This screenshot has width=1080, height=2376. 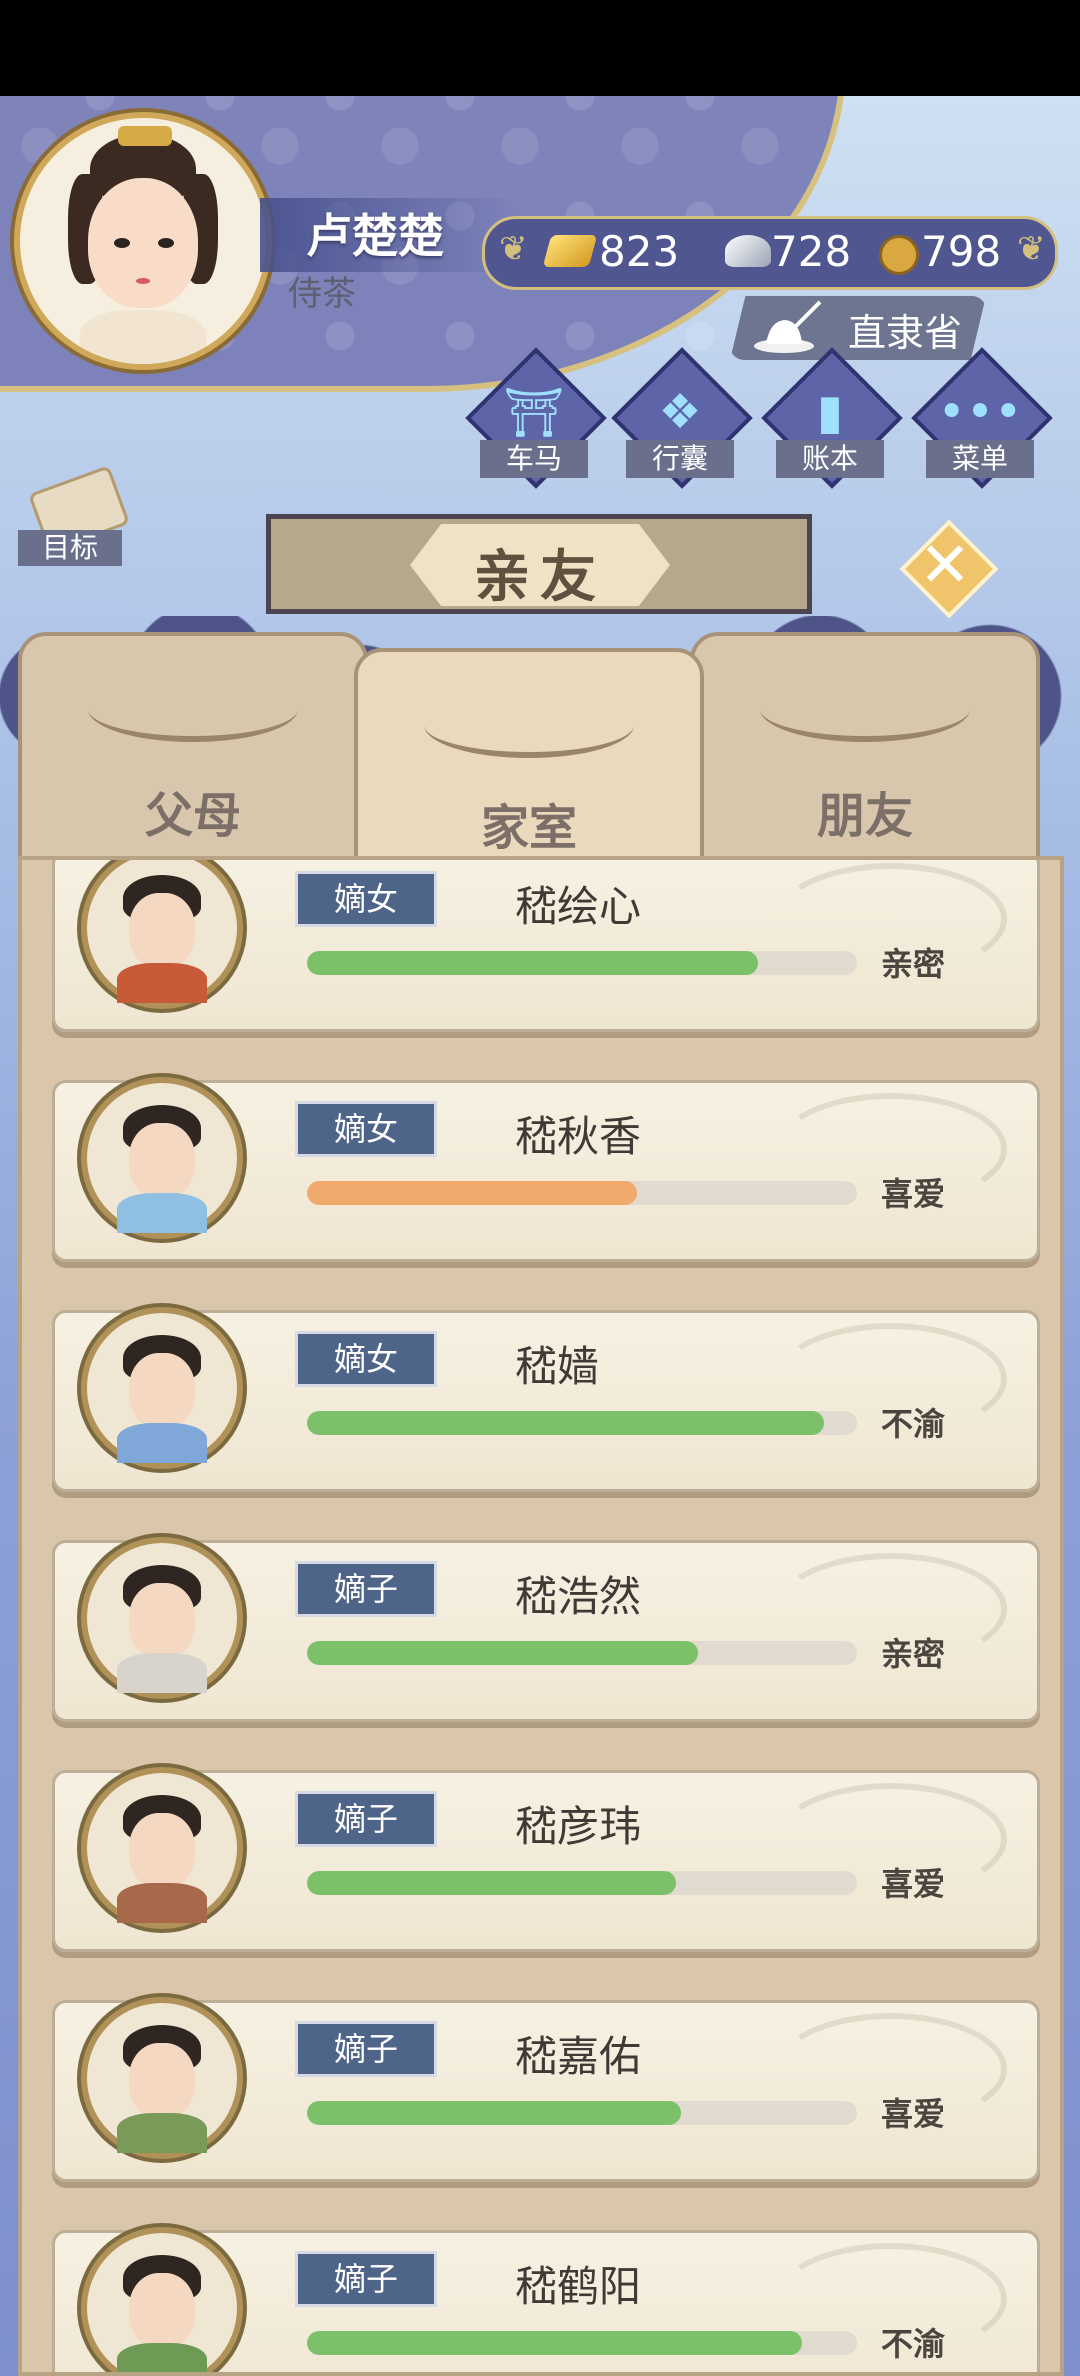 I want to click on nav-menu-label: 菜单, so click(x=980, y=459).